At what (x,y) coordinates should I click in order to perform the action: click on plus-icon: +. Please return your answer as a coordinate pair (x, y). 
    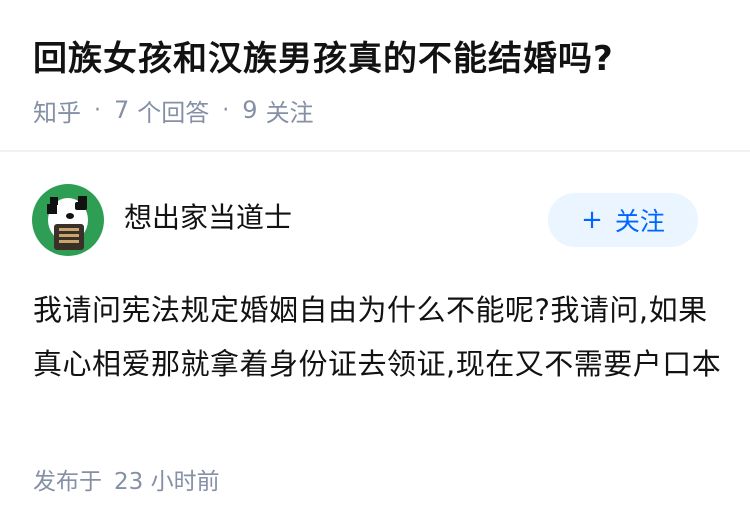
    Looking at the image, I should click on (592, 220).